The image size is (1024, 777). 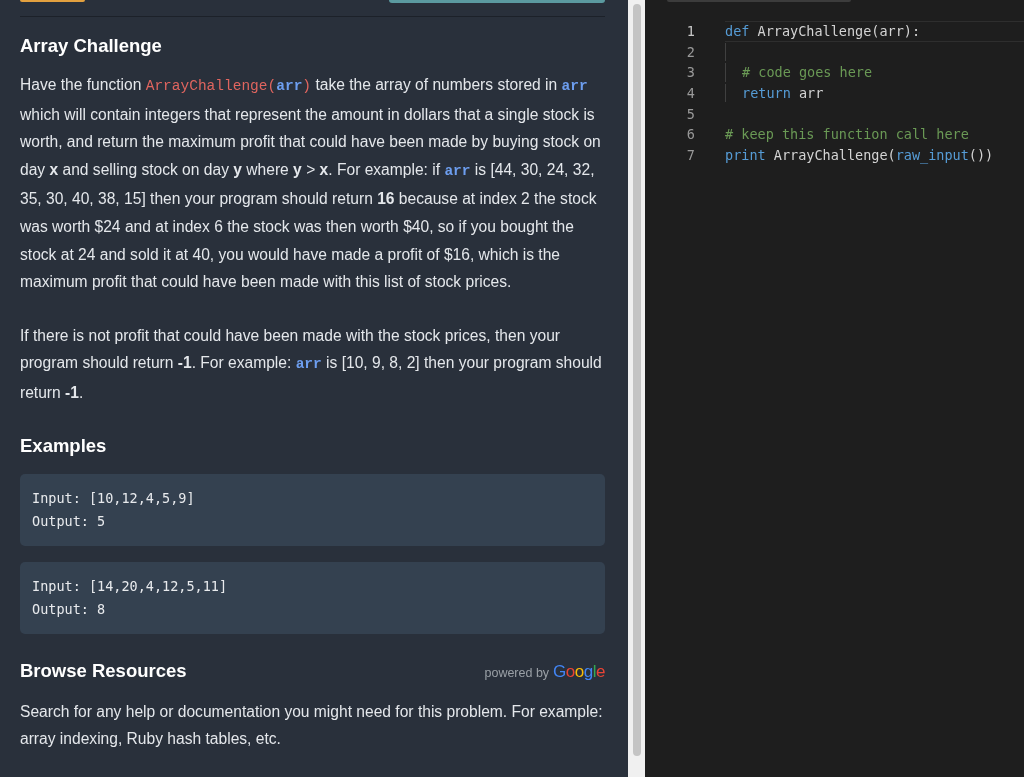 What do you see at coordinates (64, 445) in the screenshot?
I see `examples-heading: Examples` at bounding box center [64, 445].